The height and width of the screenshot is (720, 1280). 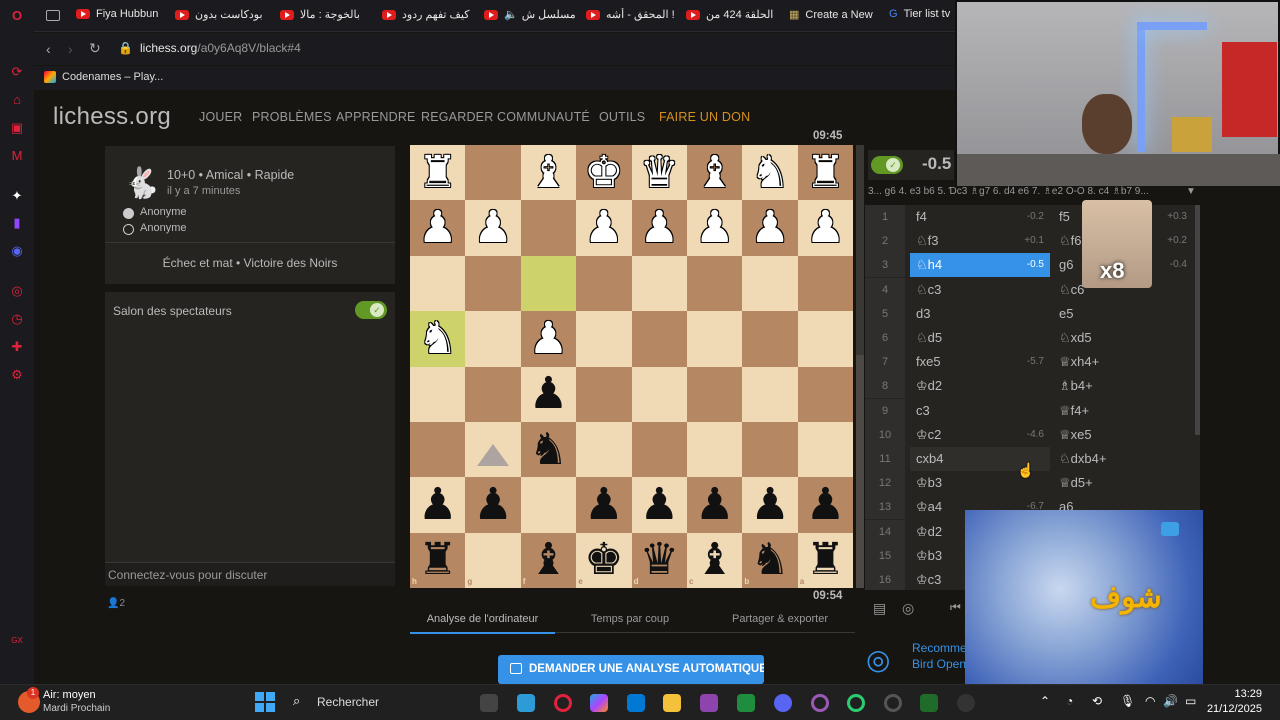 What do you see at coordinates (526, 703) in the screenshot?
I see `widgets-icon` at bounding box center [526, 703].